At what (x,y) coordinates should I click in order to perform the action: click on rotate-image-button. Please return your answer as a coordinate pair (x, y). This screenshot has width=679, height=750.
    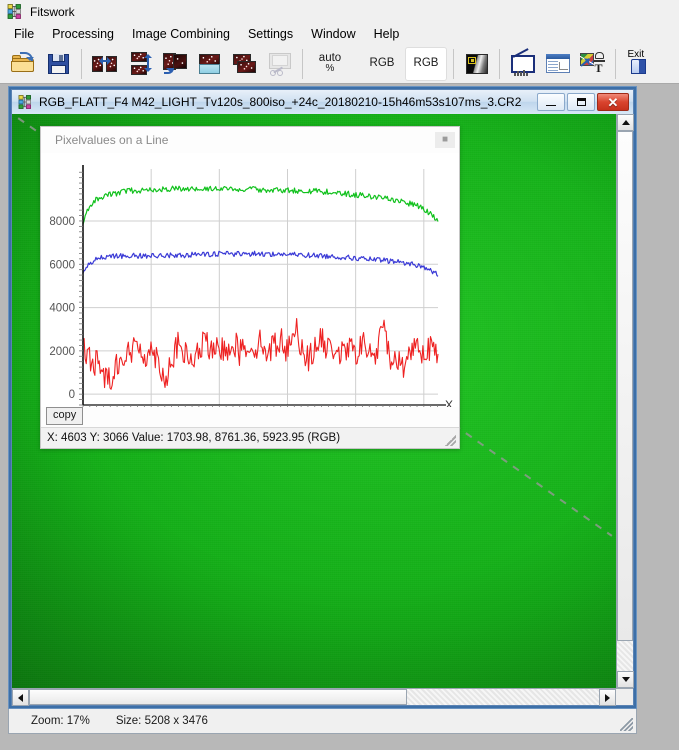
    Looking at the image, I should click on (174, 64).